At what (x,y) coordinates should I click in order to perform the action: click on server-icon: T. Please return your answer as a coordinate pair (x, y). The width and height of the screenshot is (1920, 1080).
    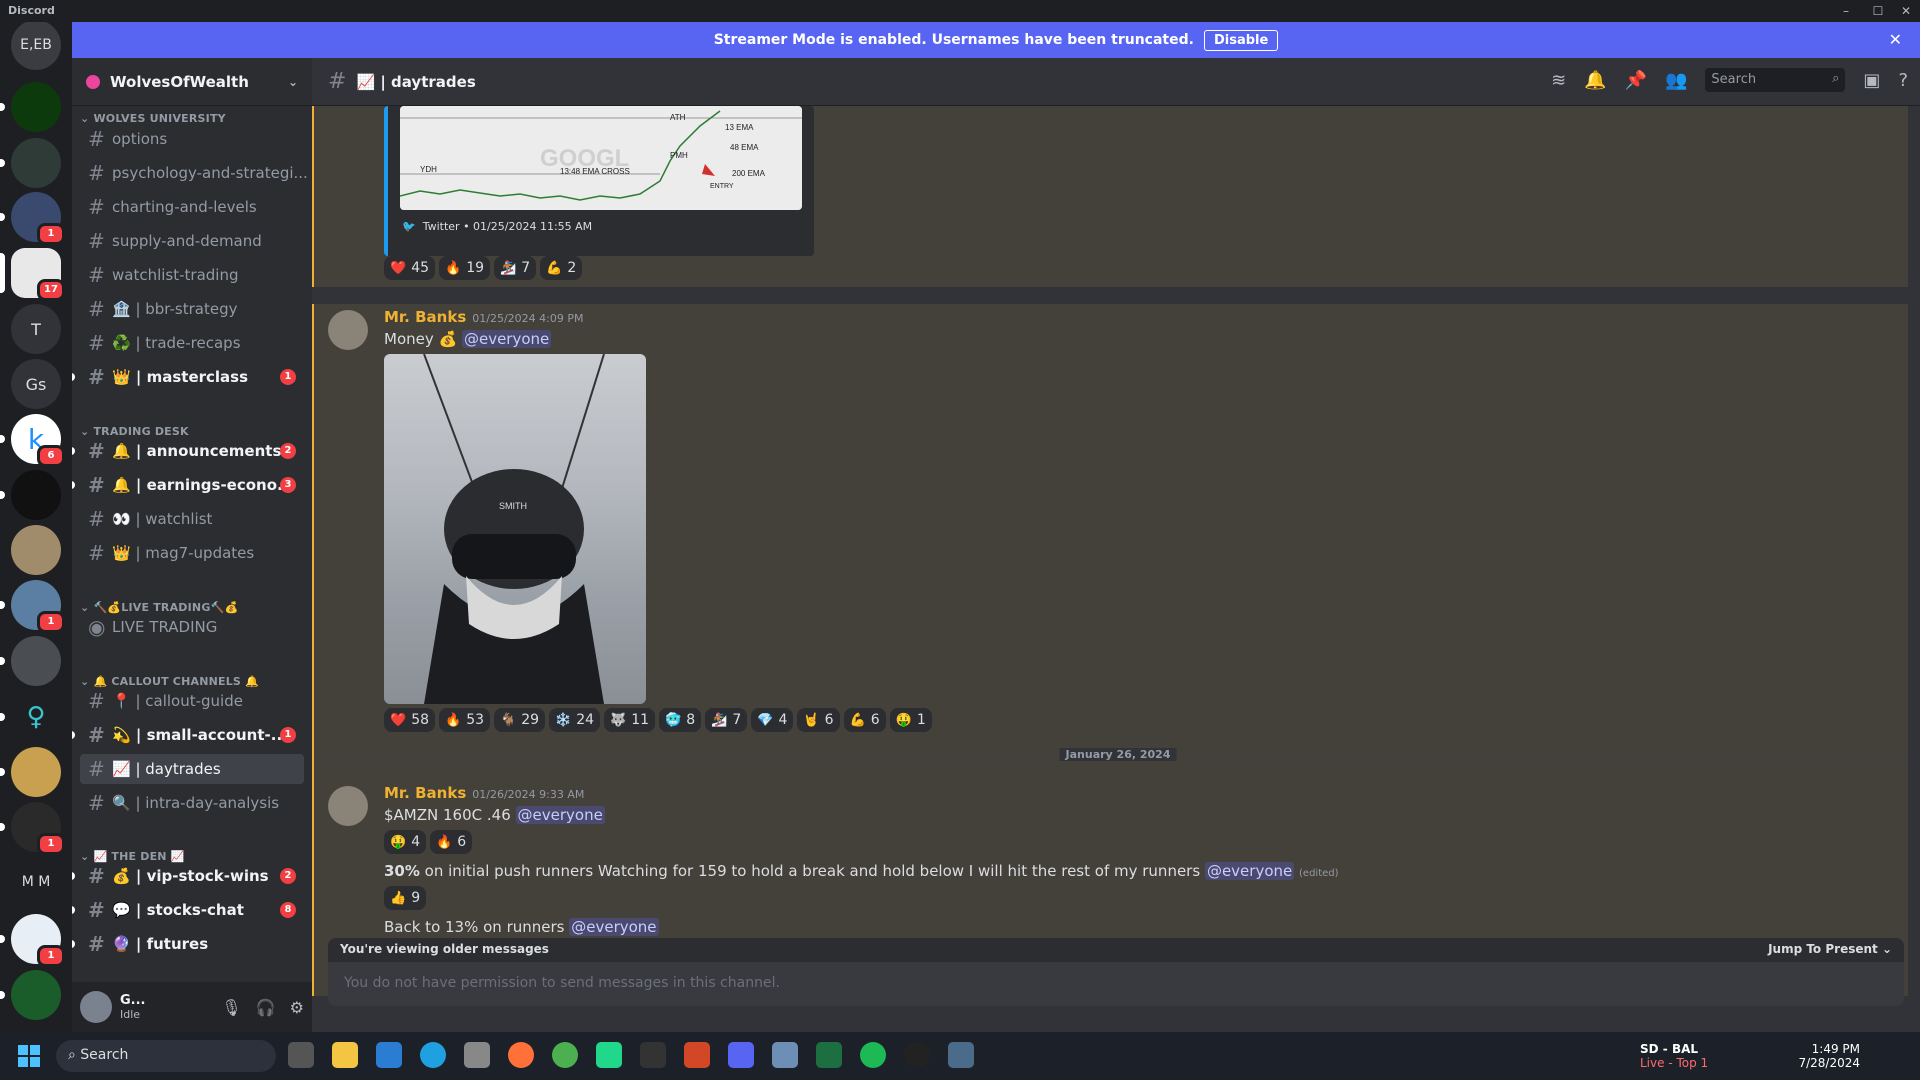
    Looking at the image, I should click on (36, 329).